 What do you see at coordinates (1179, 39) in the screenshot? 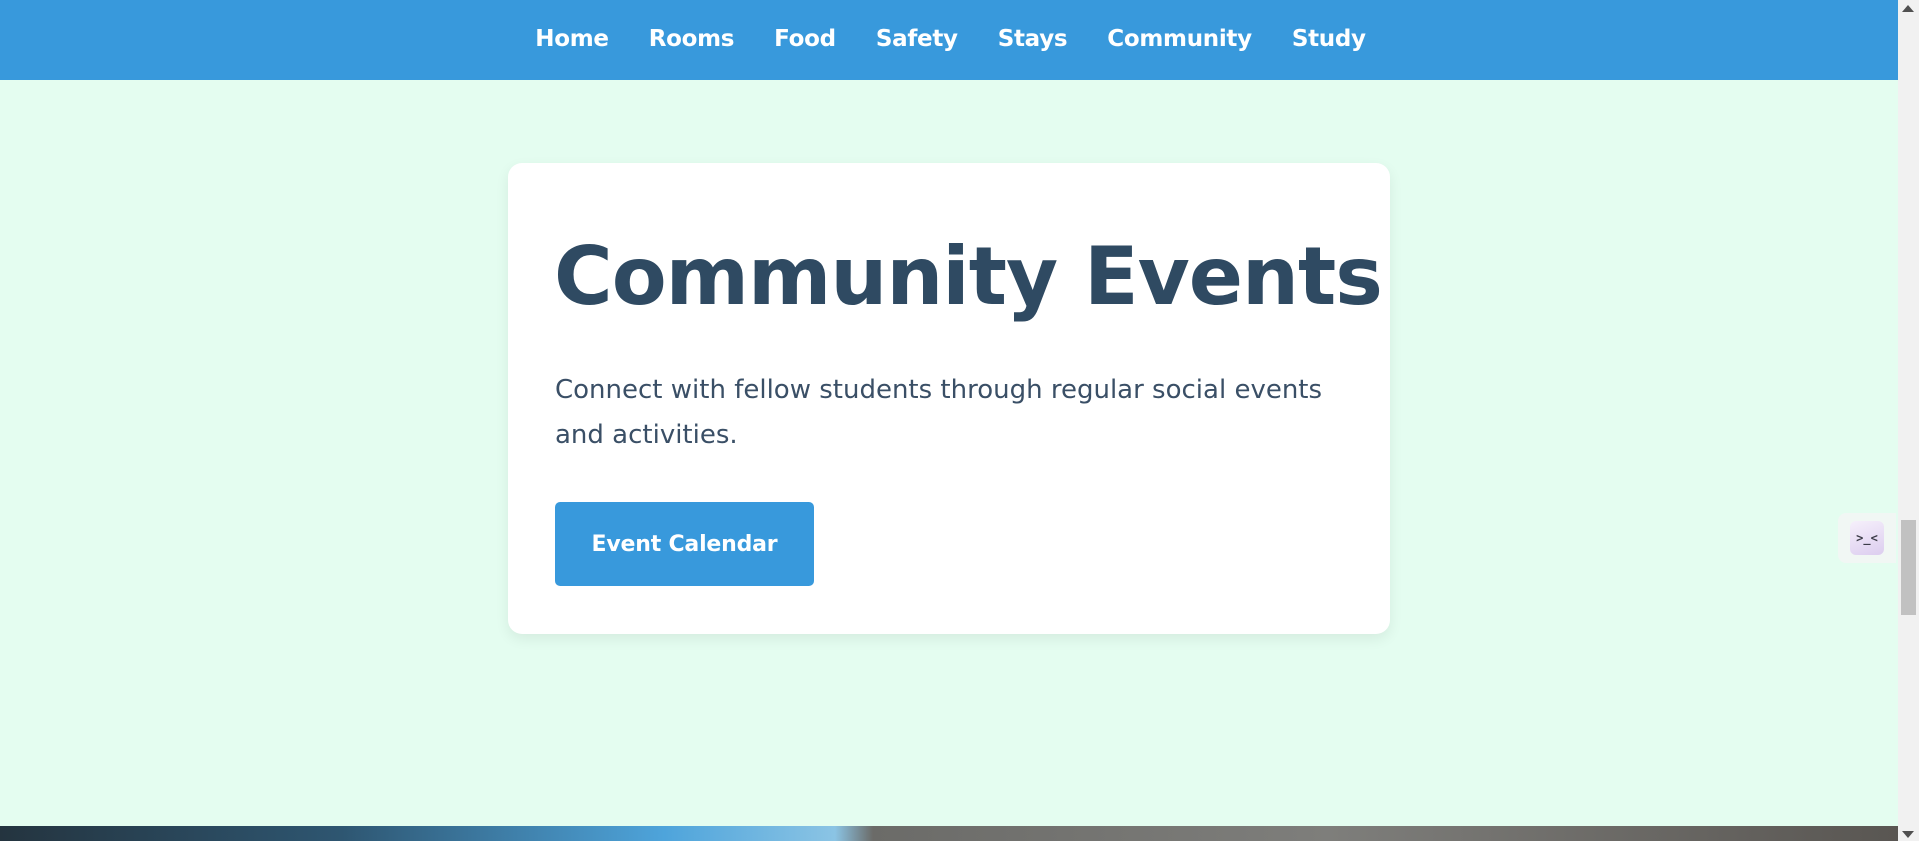
I see `nav-link-community: Community` at bounding box center [1179, 39].